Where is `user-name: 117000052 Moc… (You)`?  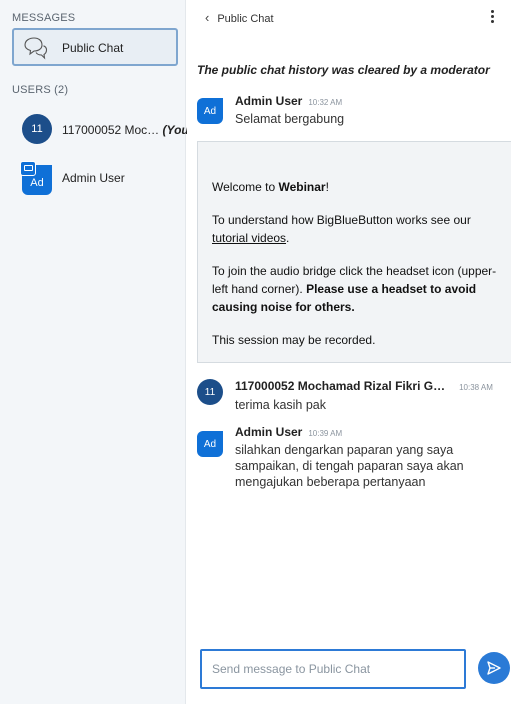 user-name: 117000052 Moc… (You) is located at coordinates (127, 130).